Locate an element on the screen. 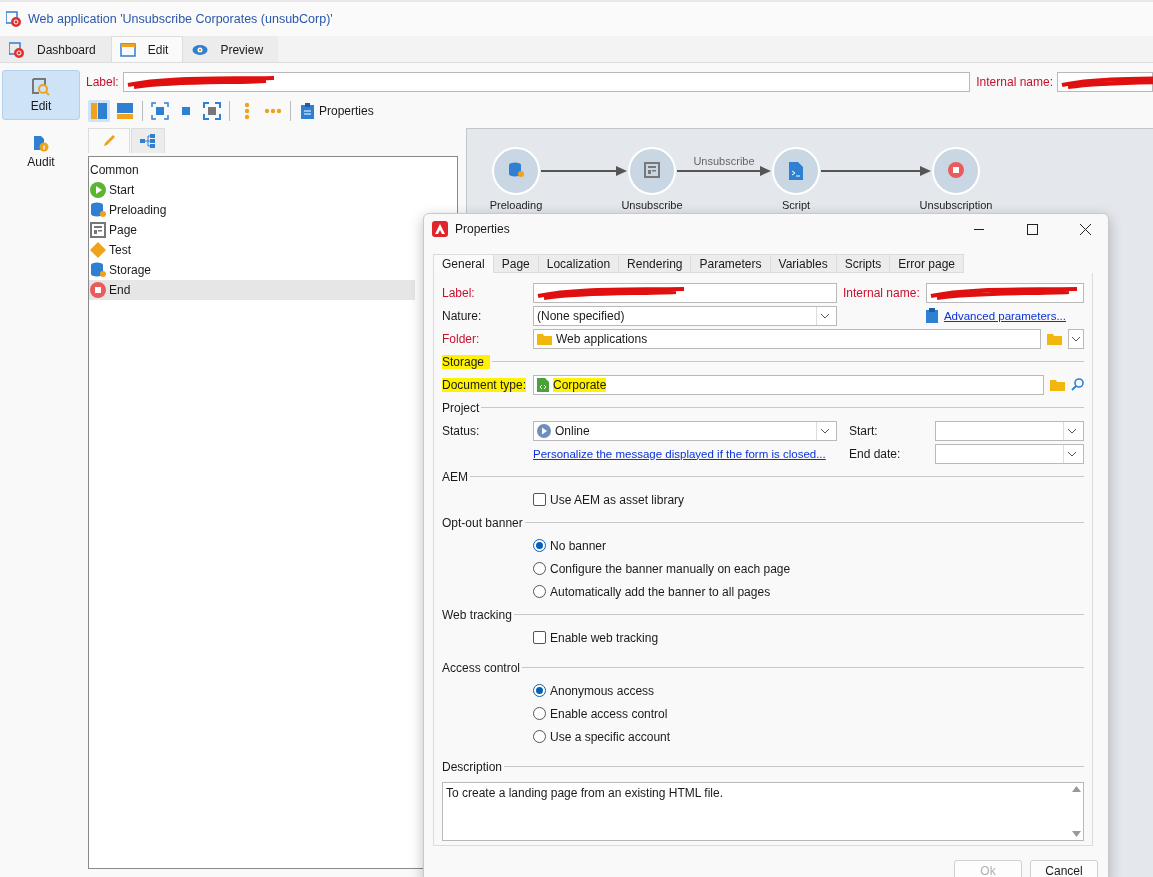 This screenshot has width=1153, height=877. activity-item: End is located at coordinates (252, 290).